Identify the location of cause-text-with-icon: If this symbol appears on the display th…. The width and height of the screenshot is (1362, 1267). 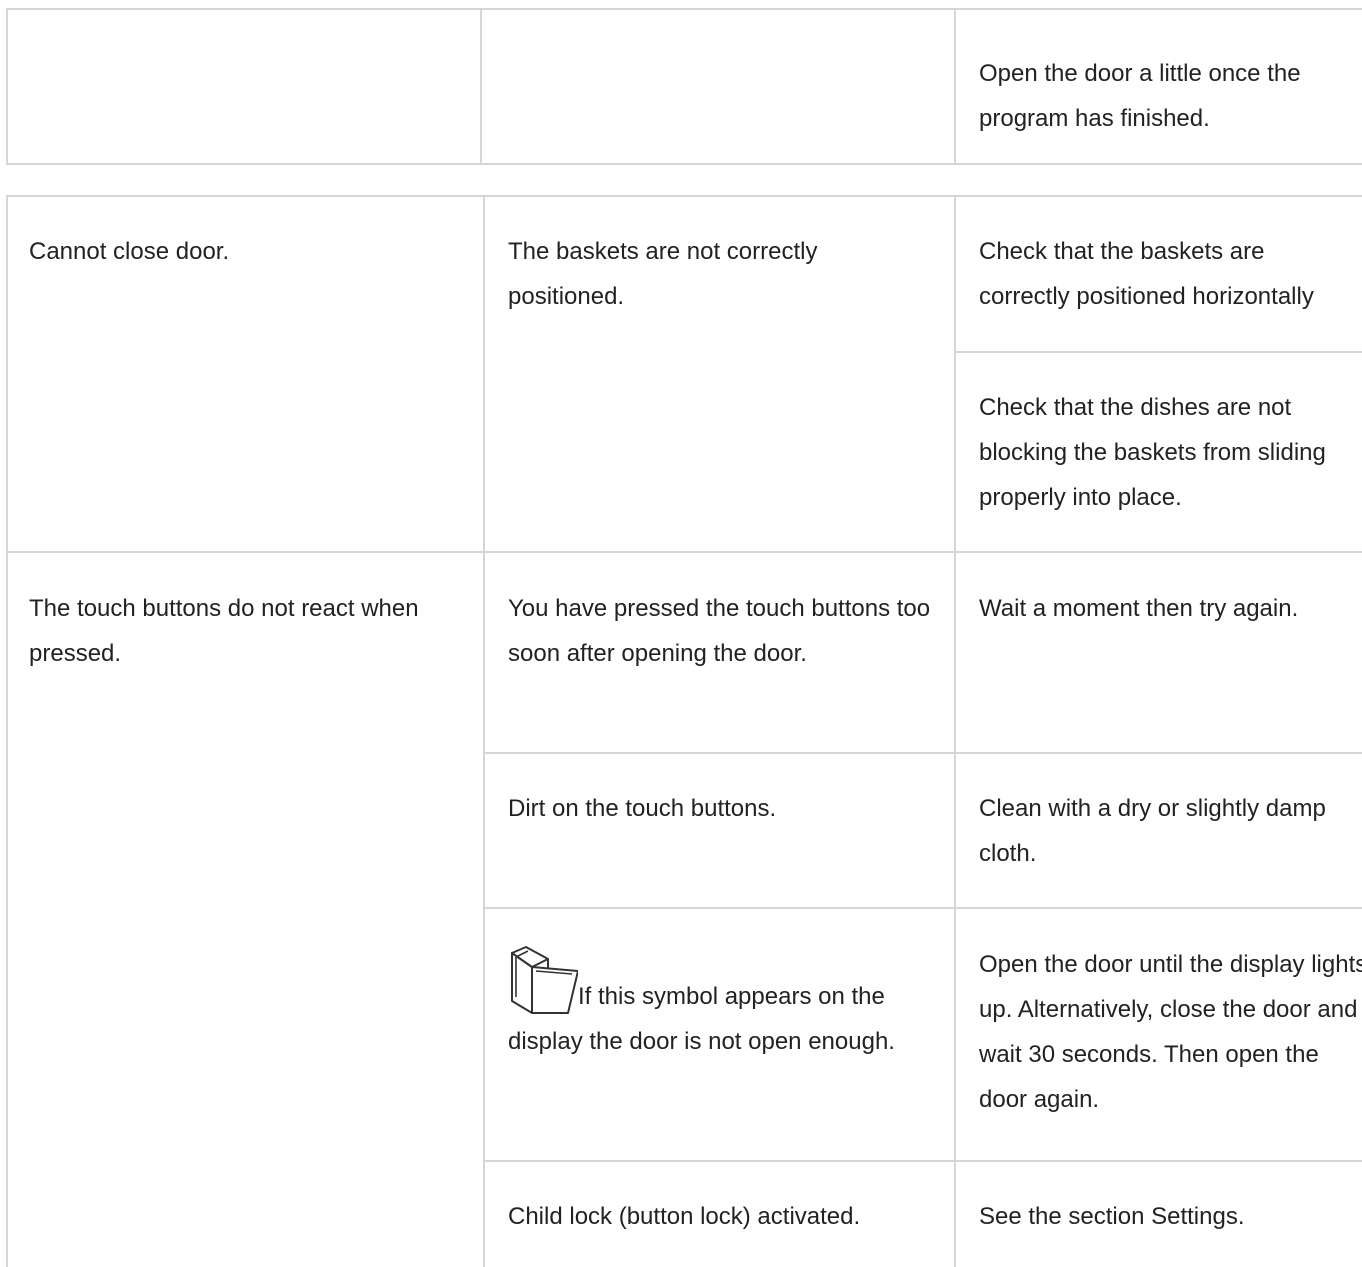
(718, 1004).